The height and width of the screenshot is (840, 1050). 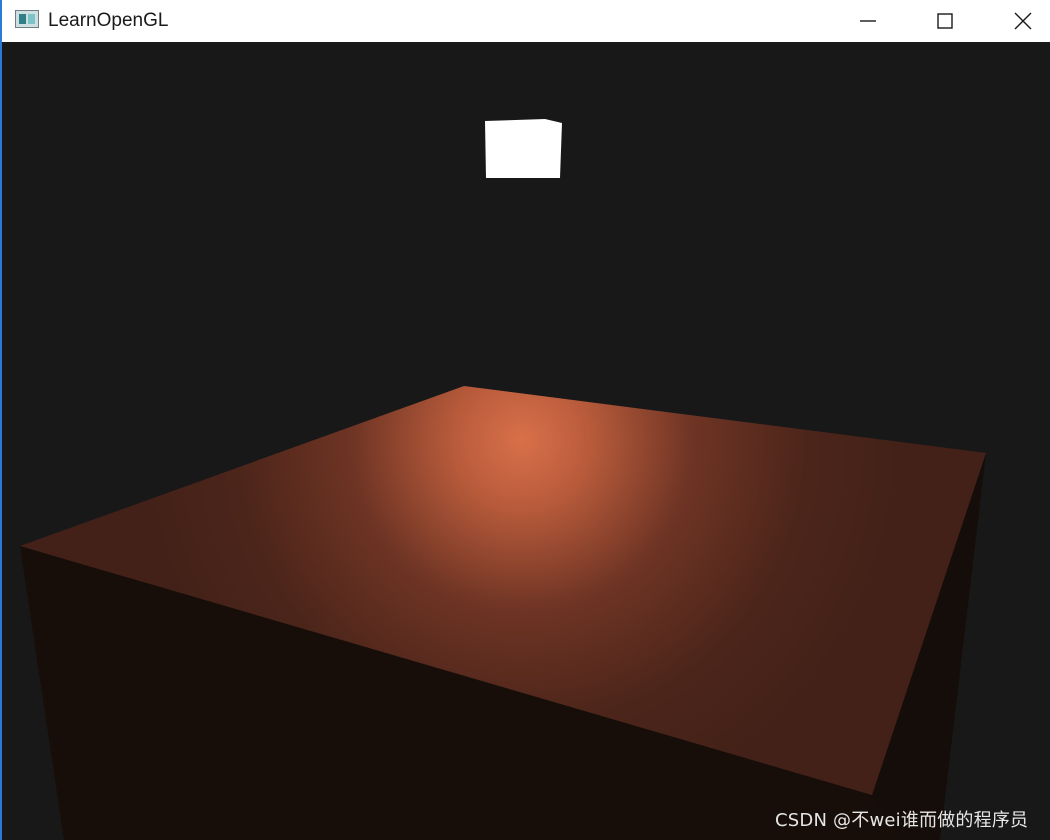 I want to click on maximize-button, so click(x=945, y=21).